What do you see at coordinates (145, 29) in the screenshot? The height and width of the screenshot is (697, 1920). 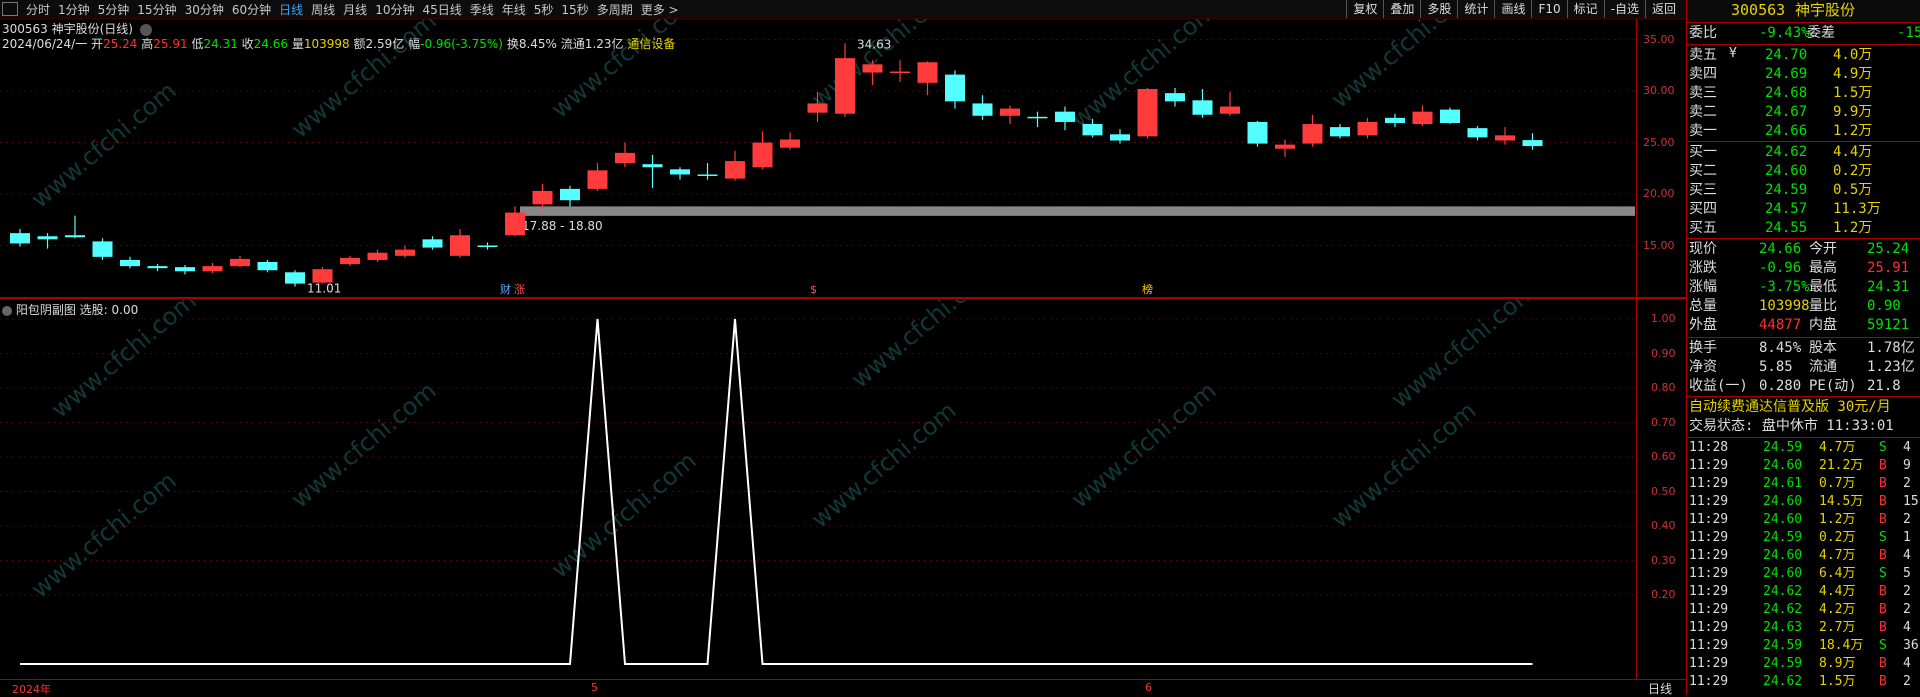 I see `settings-dot-icon` at bounding box center [145, 29].